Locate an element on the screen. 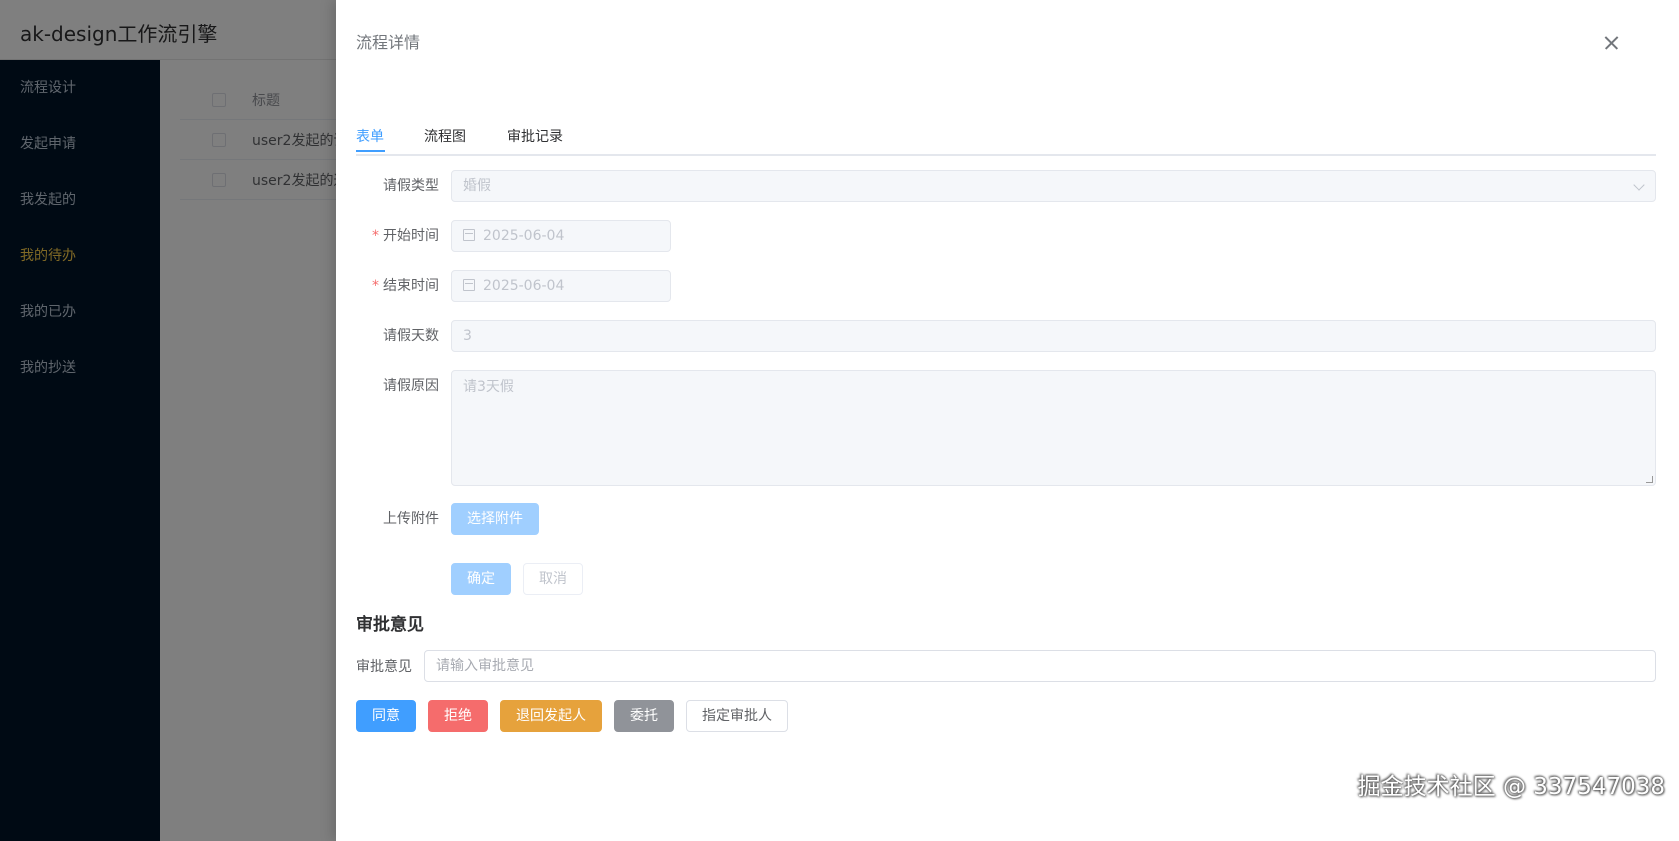  start-time-value: 2025-06-04 is located at coordinates (524, 236).